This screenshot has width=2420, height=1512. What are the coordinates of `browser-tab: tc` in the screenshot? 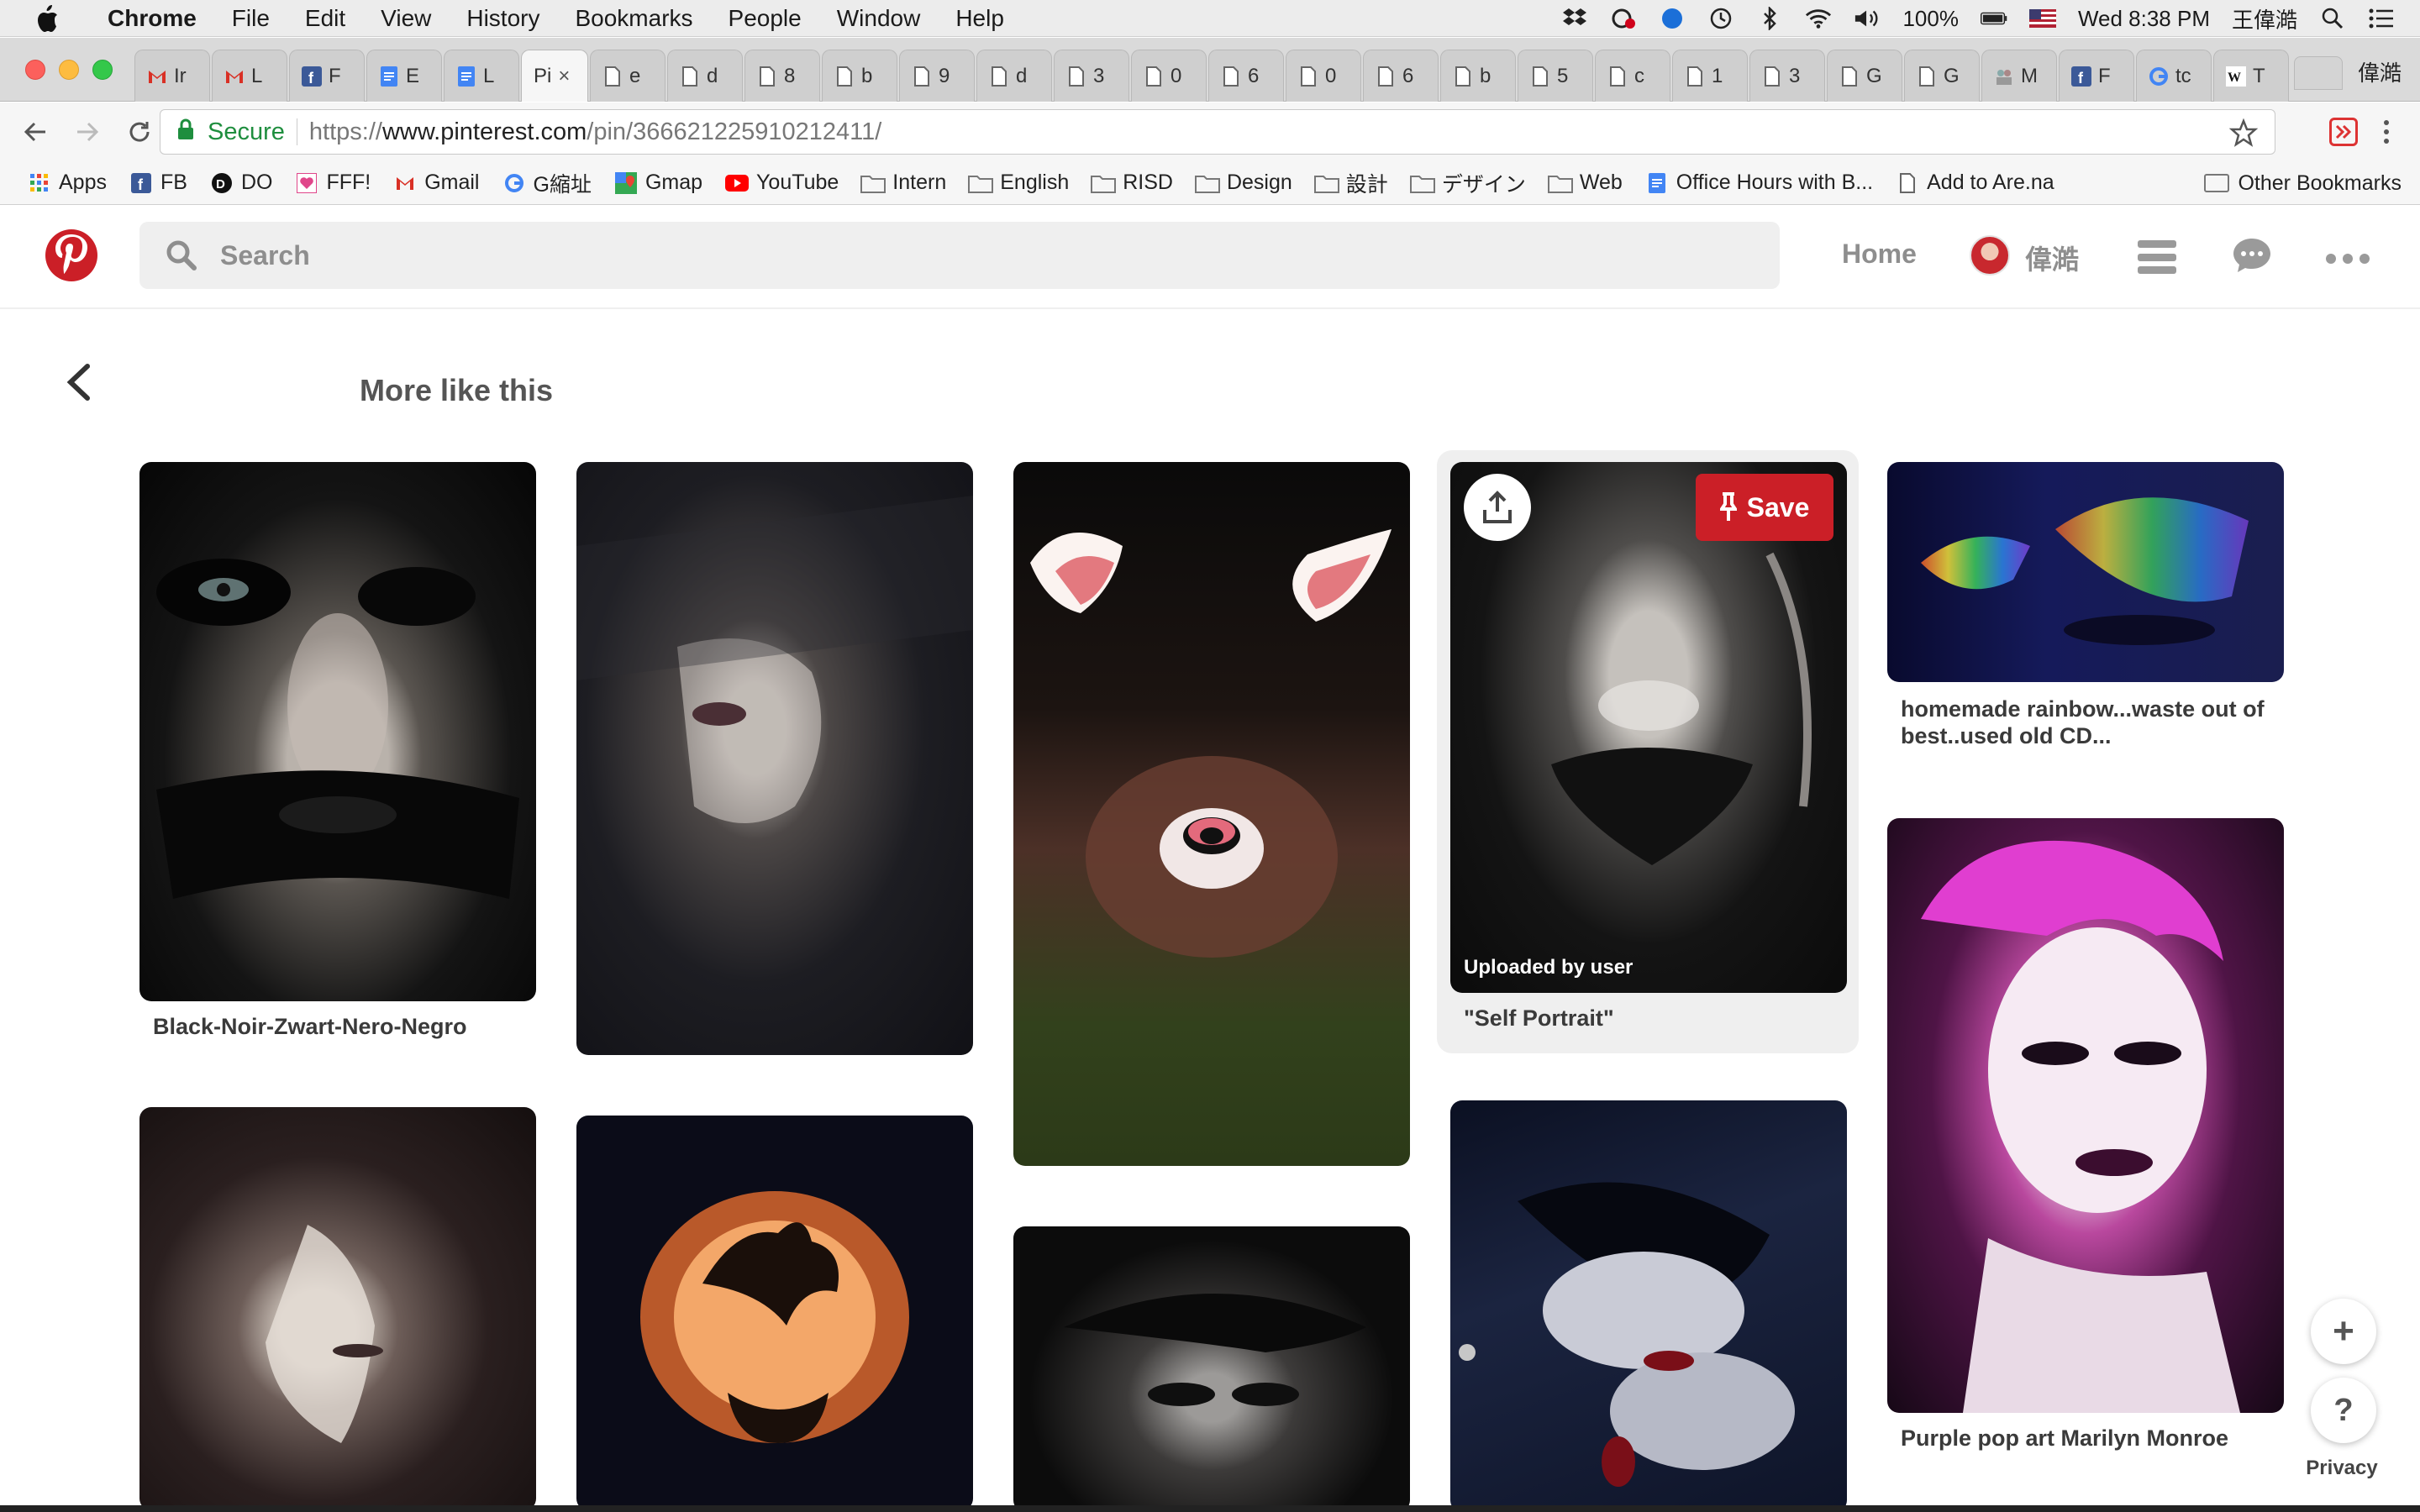 It's located at (2174, 76).